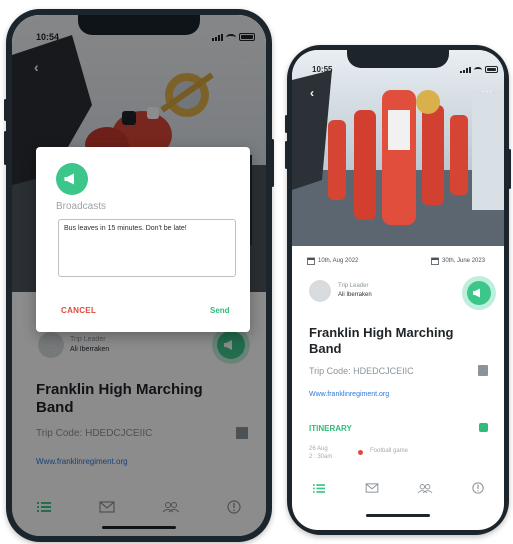  What do you see at coordinates (360, 452) in the screenshot?
I see `event-dot` at bounding box center [360, 452].